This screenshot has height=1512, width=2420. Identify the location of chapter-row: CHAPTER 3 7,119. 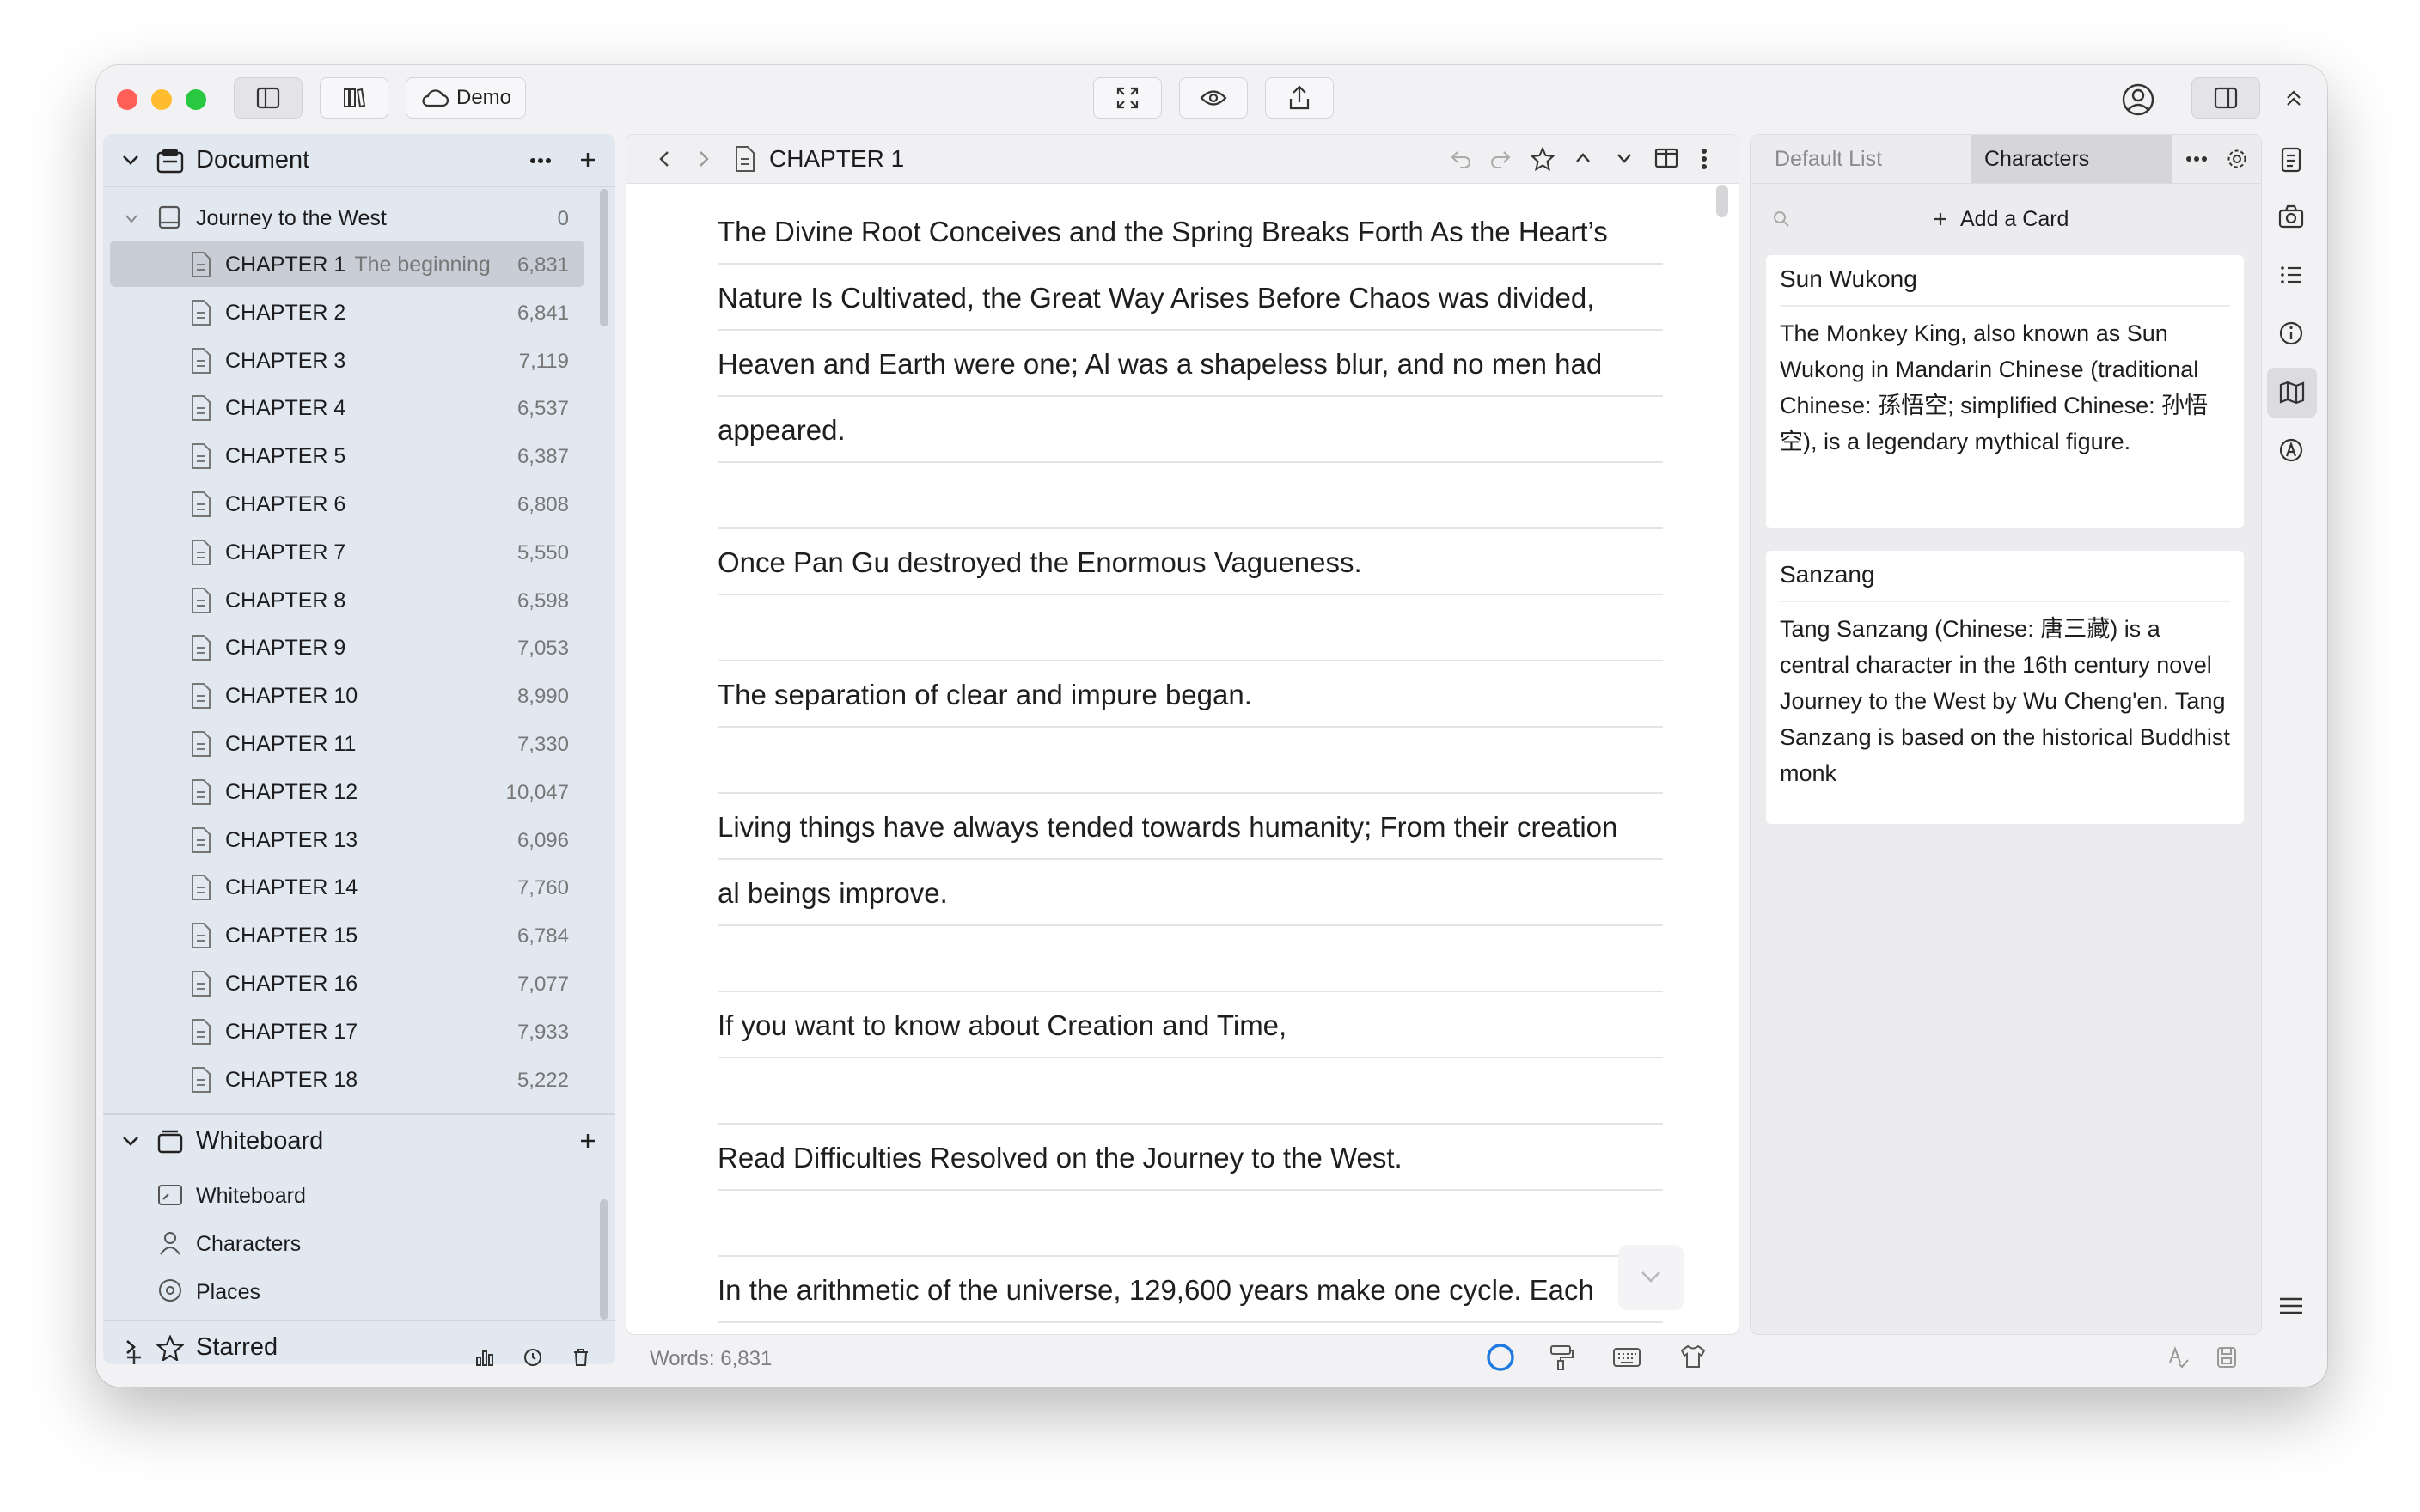
(343, 360).